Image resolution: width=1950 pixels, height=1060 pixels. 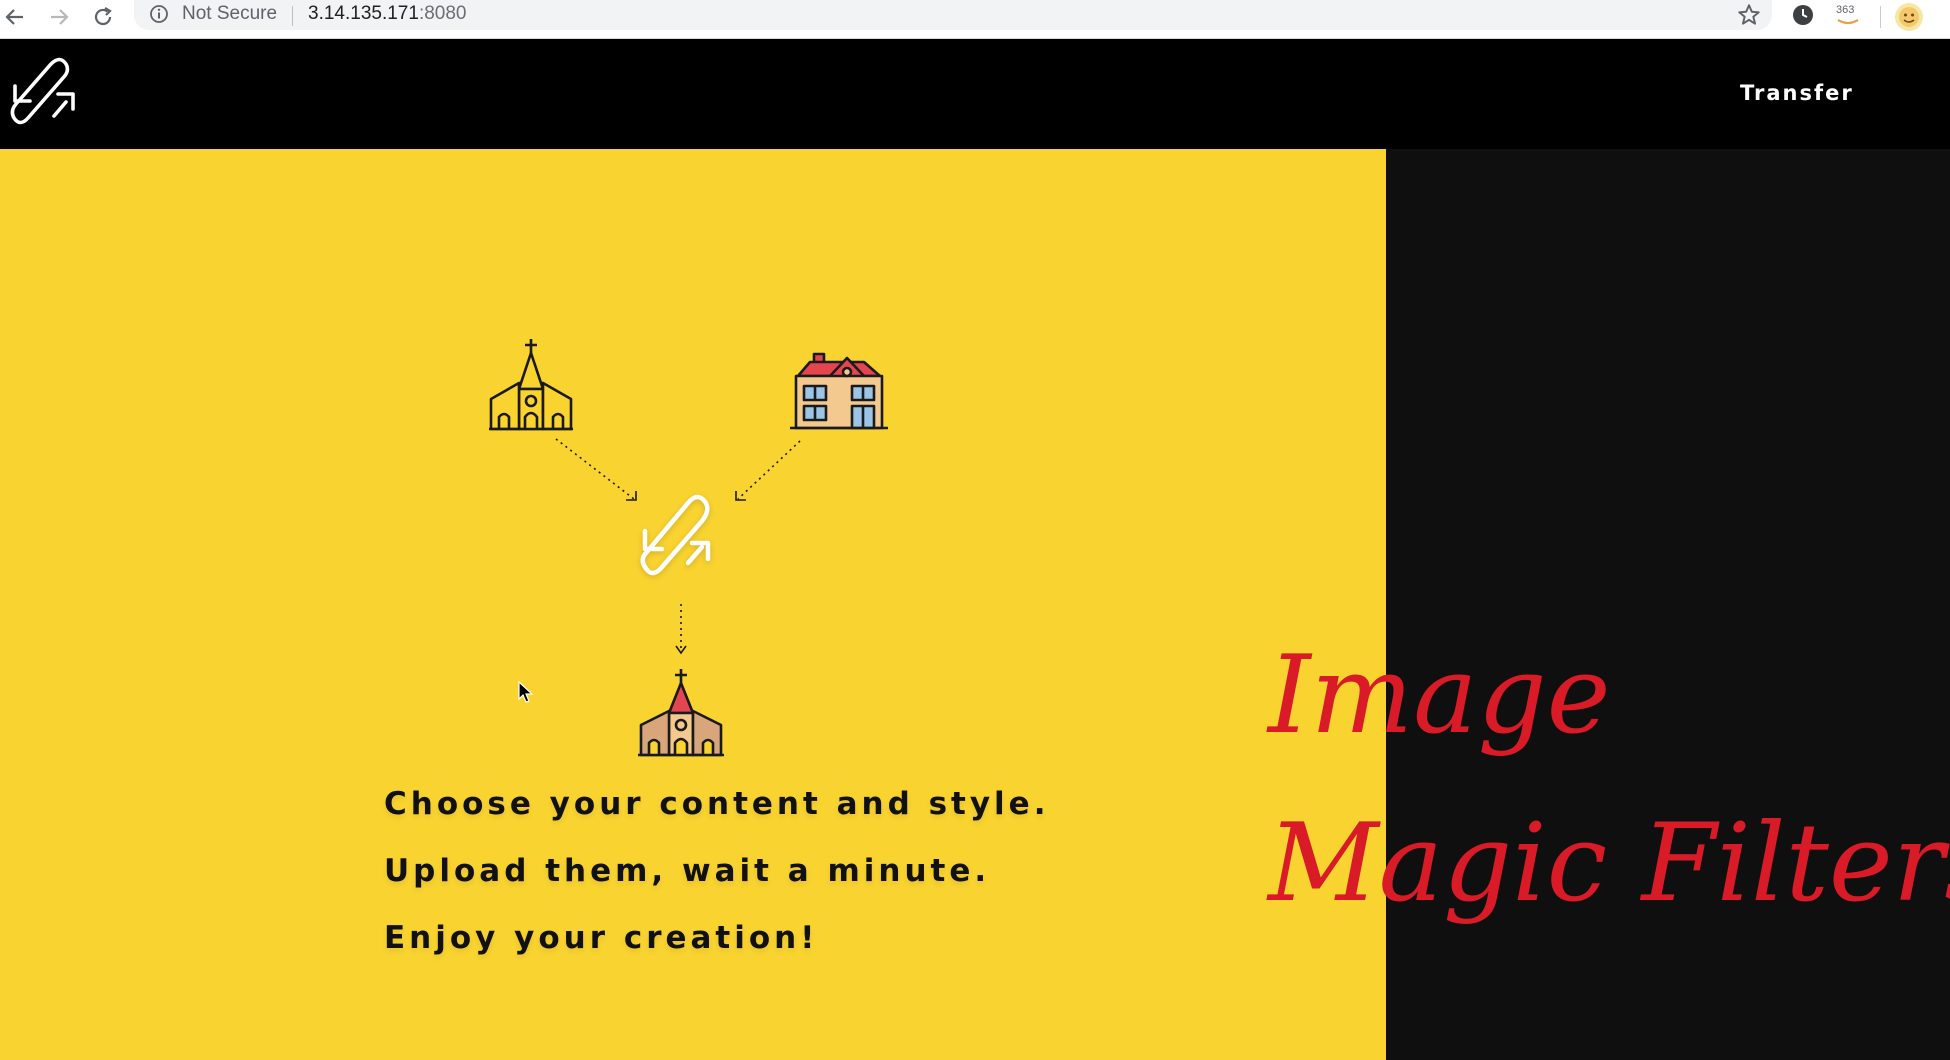 I want to click on url-text: 3.14.135.171:8080, so click(x=387, y=14).